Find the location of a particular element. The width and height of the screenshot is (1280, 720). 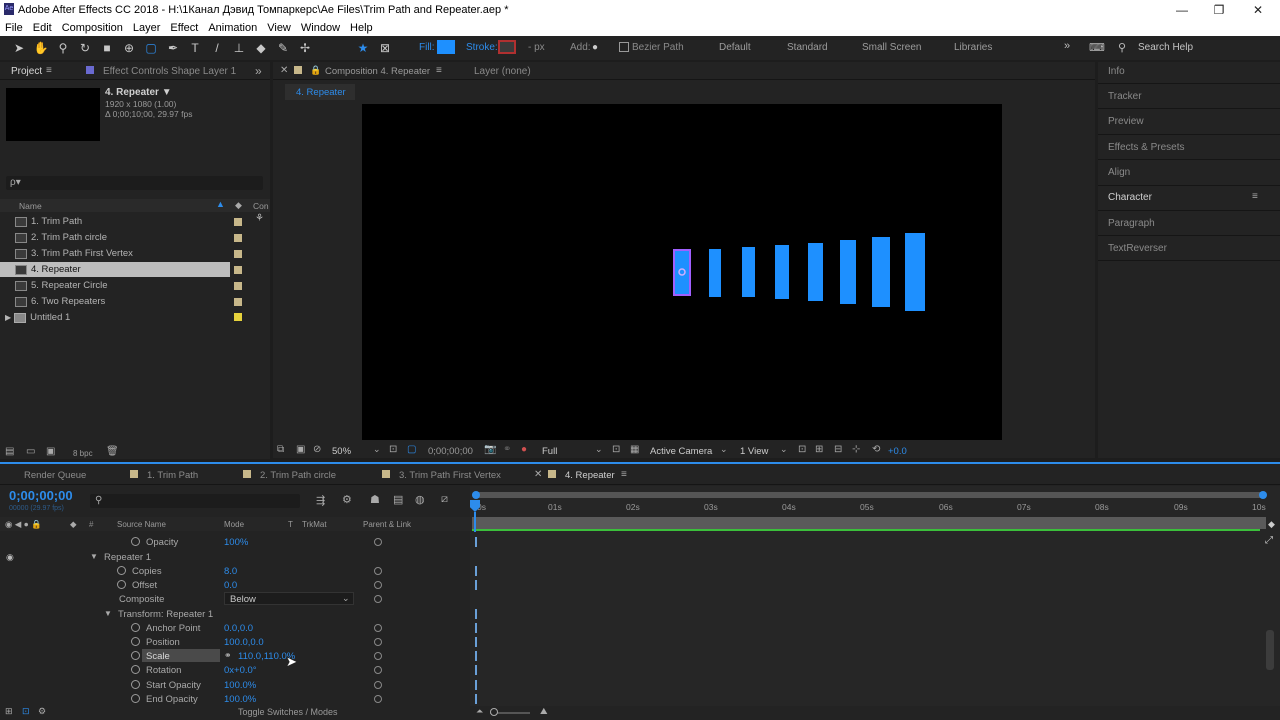

expand-triangle-icon: ▶ is located at coordinates (8, 317).